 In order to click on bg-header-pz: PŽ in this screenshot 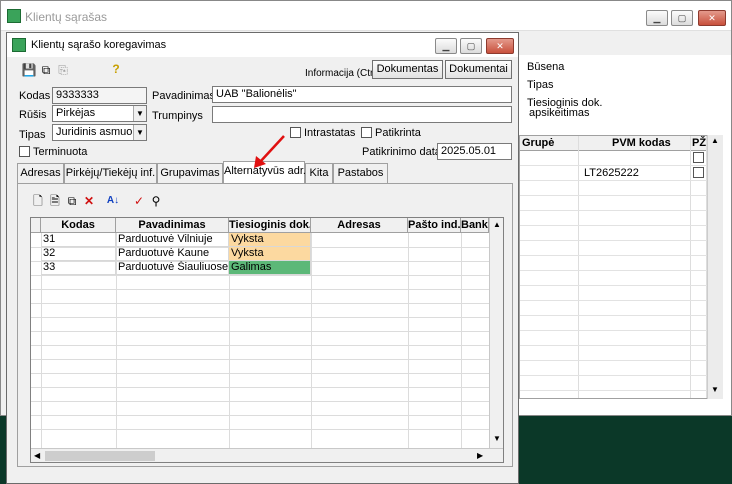, I will do `click(699, 143)`.